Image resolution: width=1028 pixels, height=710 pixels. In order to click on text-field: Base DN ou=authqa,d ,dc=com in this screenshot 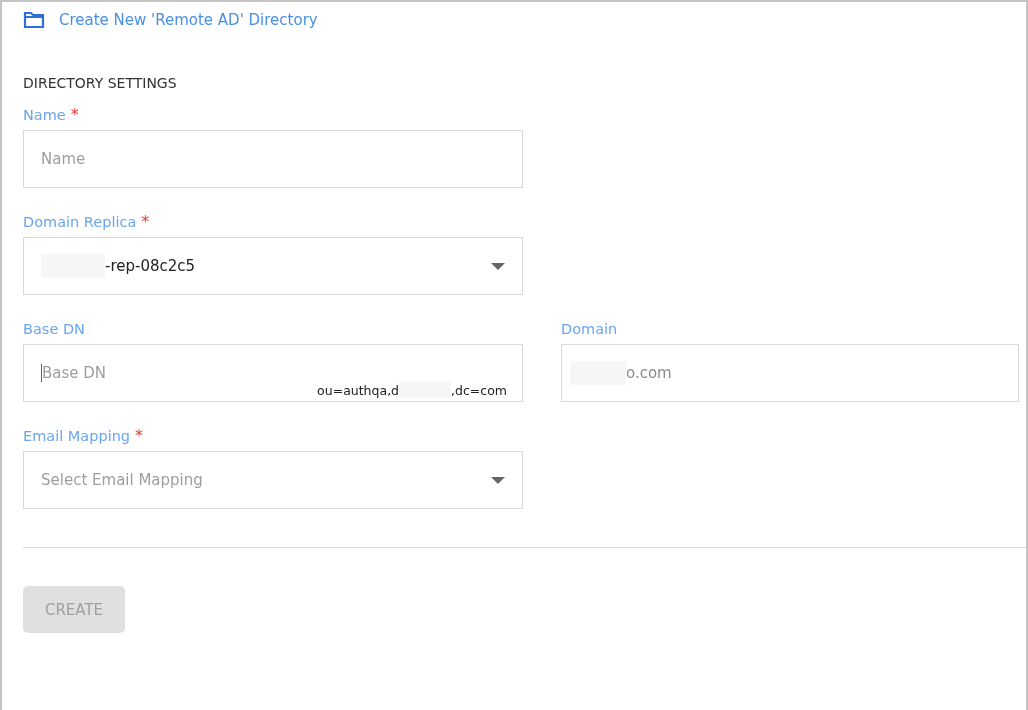, I will do `click(273, 373)`.